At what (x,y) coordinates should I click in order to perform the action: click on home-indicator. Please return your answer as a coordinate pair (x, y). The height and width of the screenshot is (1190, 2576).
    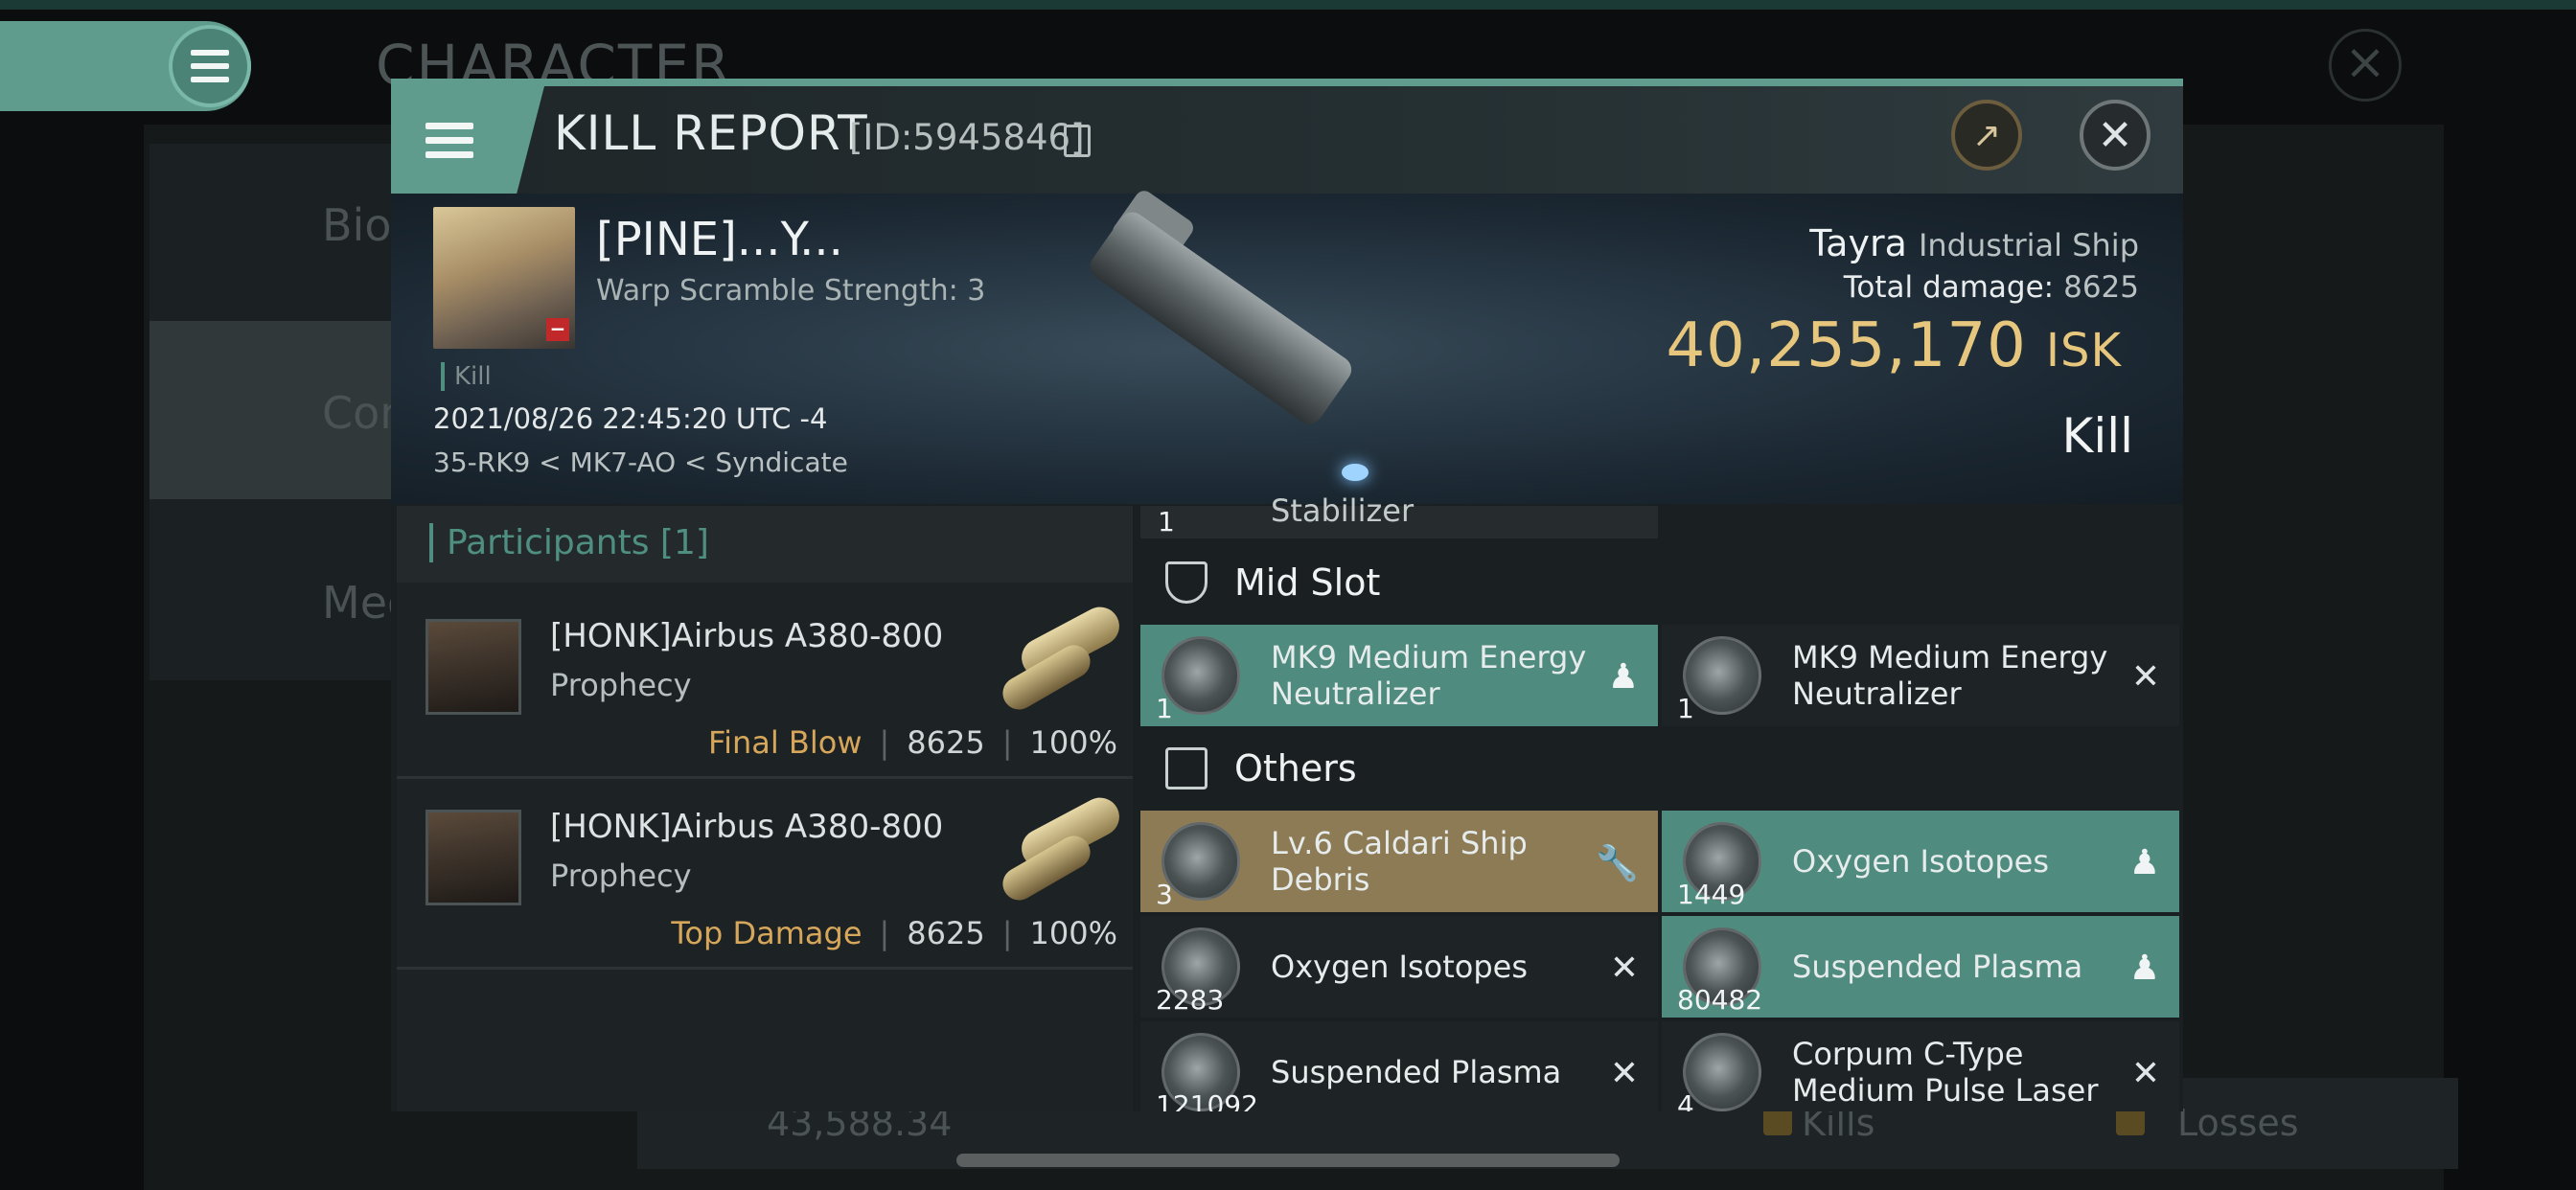
    Looking at the image, I should click on (1288, 1161).